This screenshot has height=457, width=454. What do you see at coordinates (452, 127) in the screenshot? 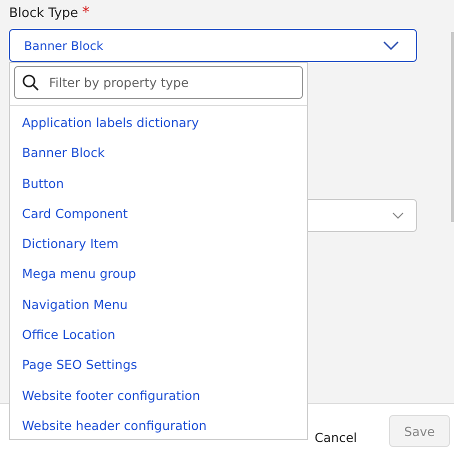
I see `scrollbar` at bounding box center [452, 127].